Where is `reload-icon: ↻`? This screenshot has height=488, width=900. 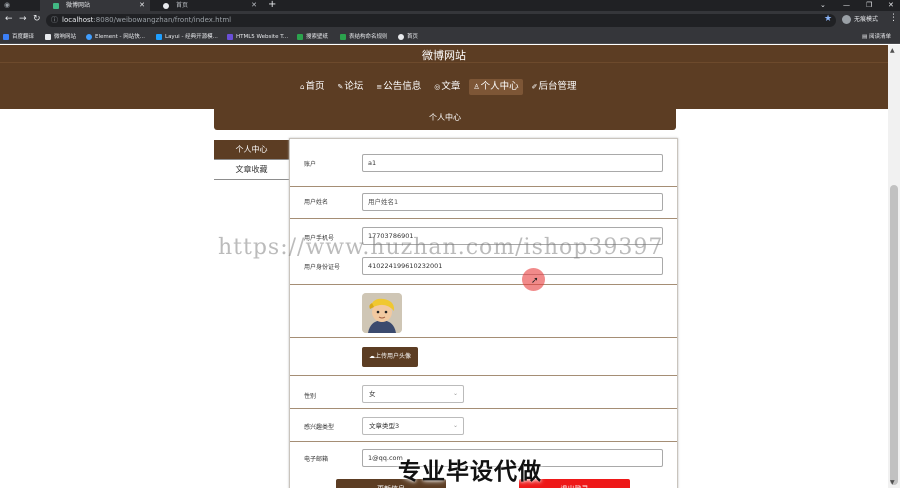 reload-icon: ↻ is located at coordinates (37, 19).